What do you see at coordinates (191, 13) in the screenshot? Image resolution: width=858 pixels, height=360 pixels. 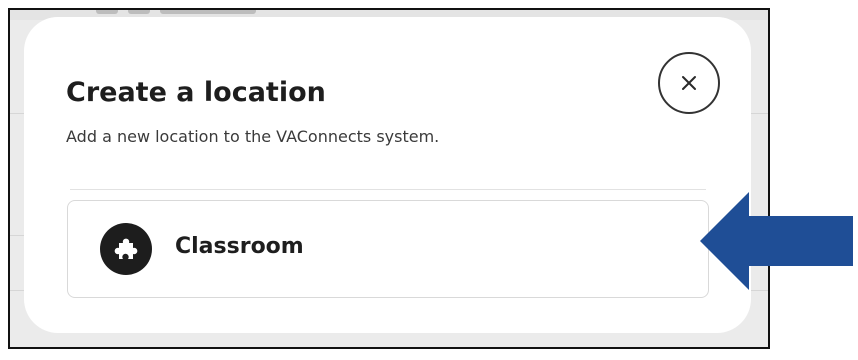 I see `background-page-heading-fragment` at bounding box center [191, 13].